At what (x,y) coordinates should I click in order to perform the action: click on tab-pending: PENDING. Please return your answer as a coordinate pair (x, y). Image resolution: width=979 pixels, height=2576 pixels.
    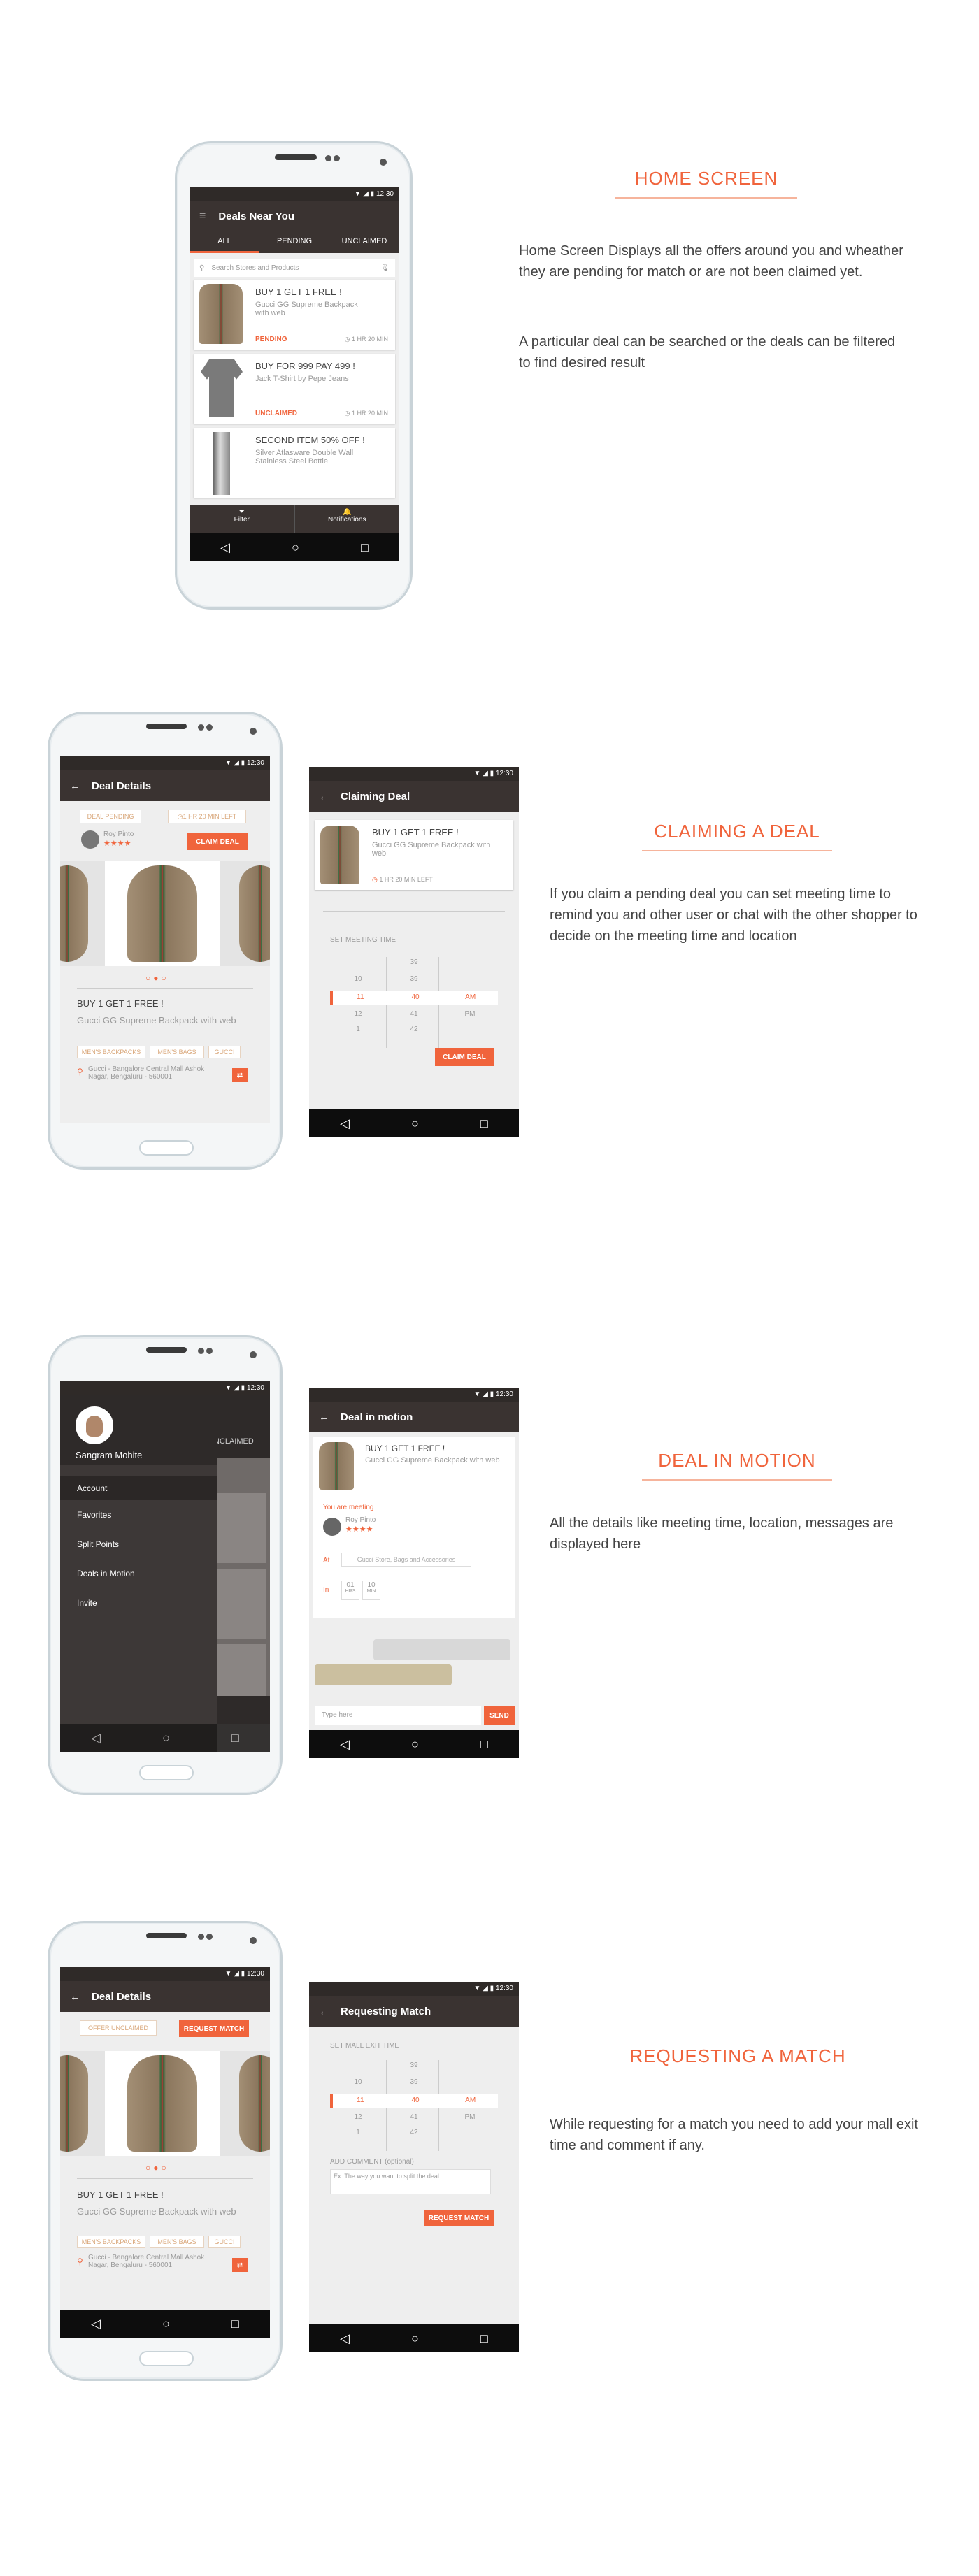
    Looking at the image, I should click on (294, 242).